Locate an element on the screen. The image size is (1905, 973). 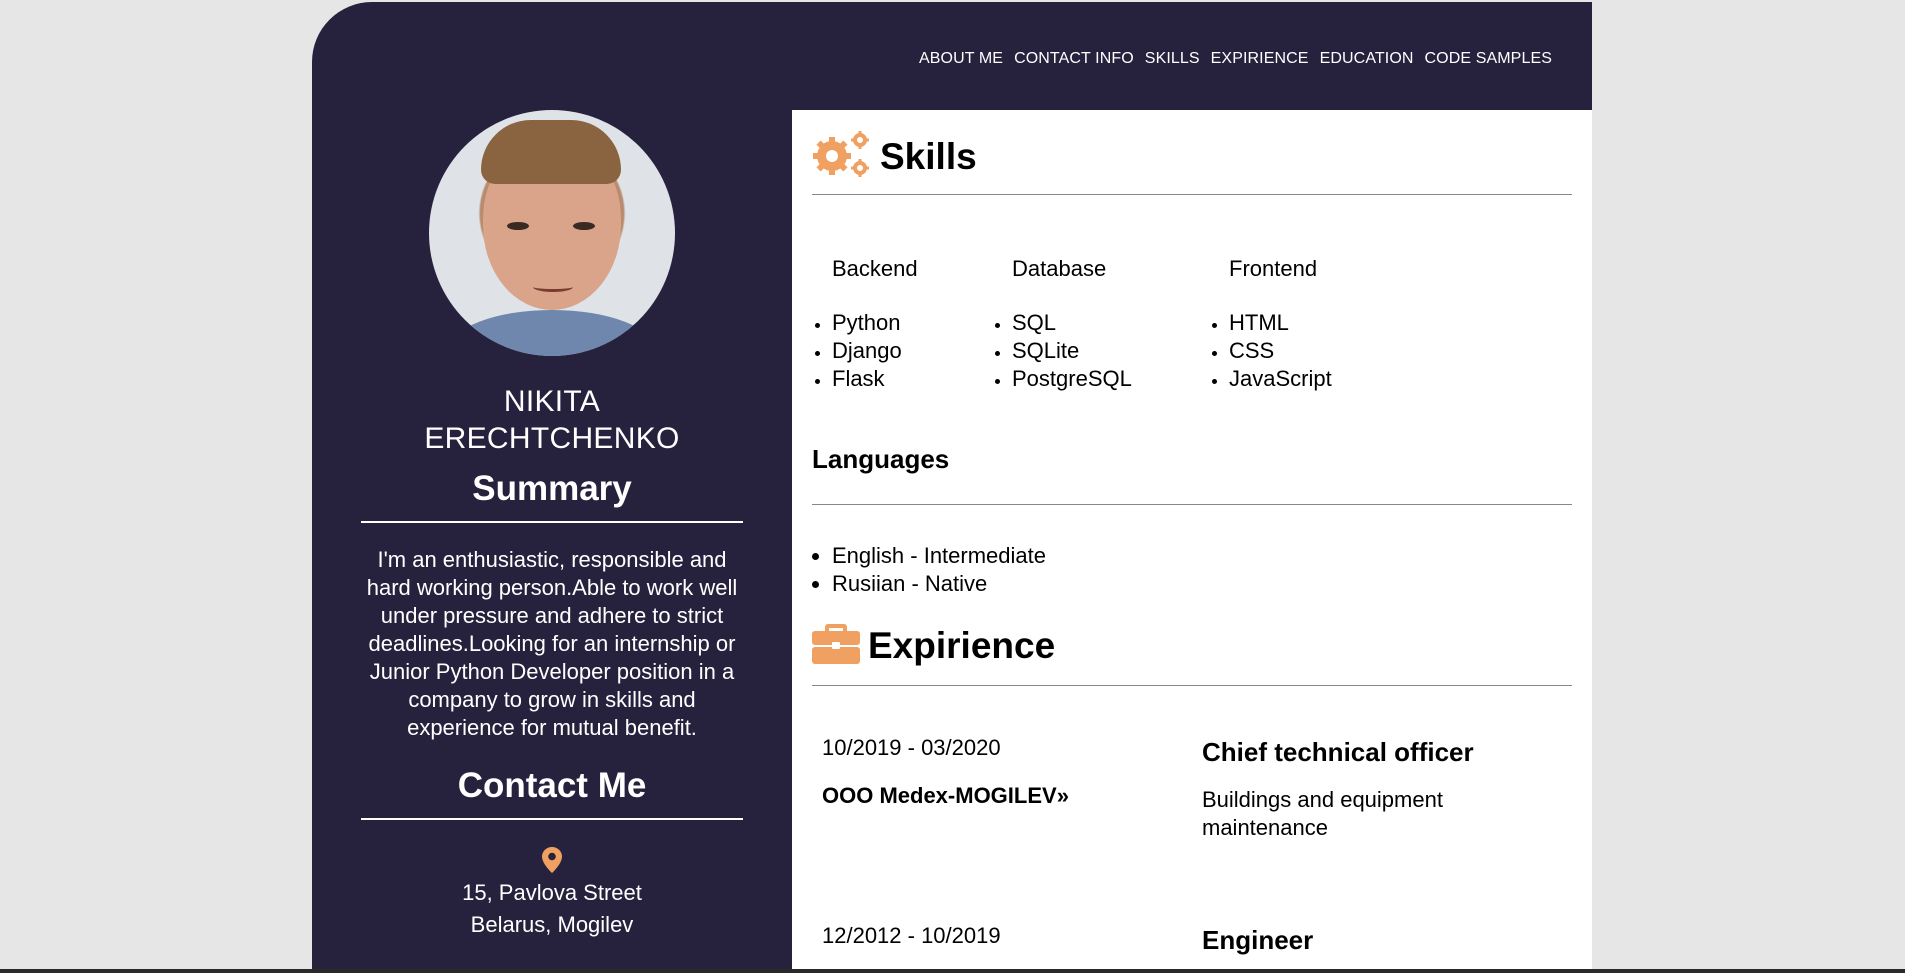
summary-heading: Summary is located at coordinates (552, 488).